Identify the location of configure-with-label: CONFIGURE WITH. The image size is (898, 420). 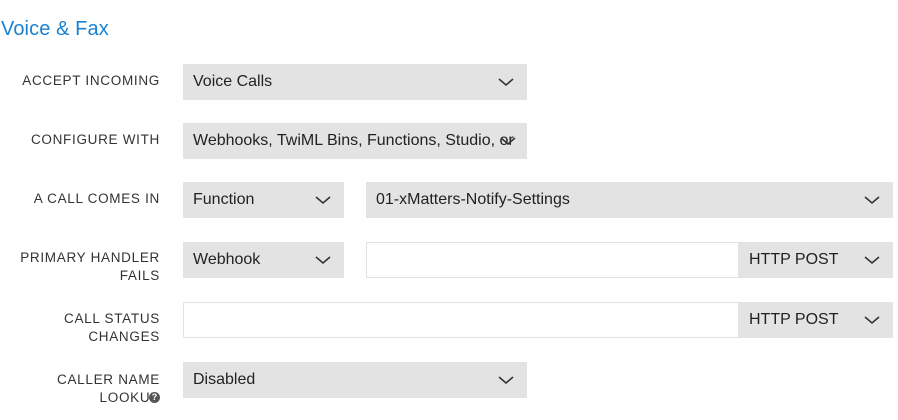
(95, 139).